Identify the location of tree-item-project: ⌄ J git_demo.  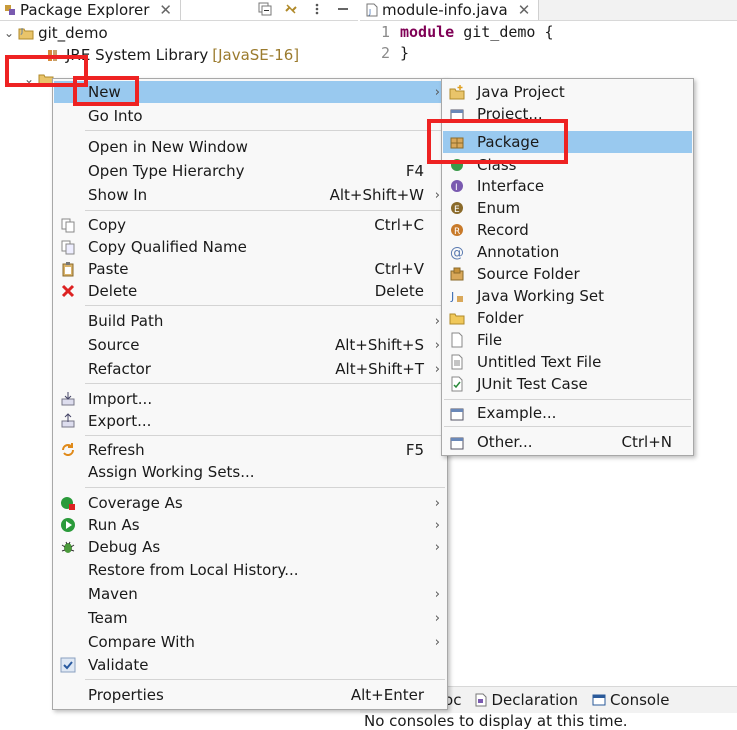
(56, 33).